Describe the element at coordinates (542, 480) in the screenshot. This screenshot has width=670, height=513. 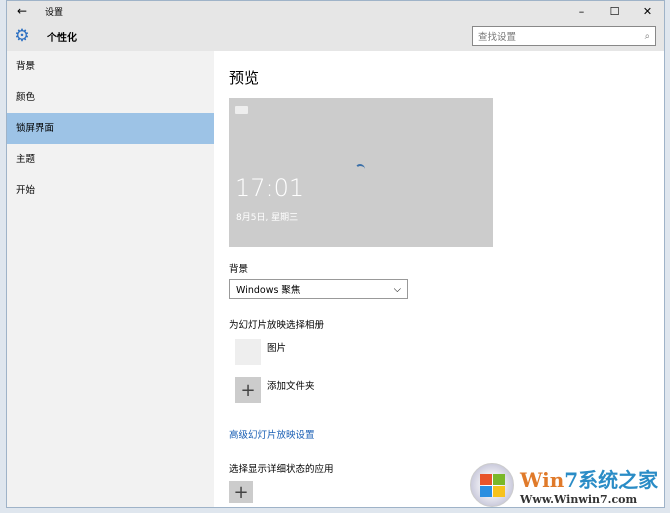
I see `brand-win: Win` at that location.